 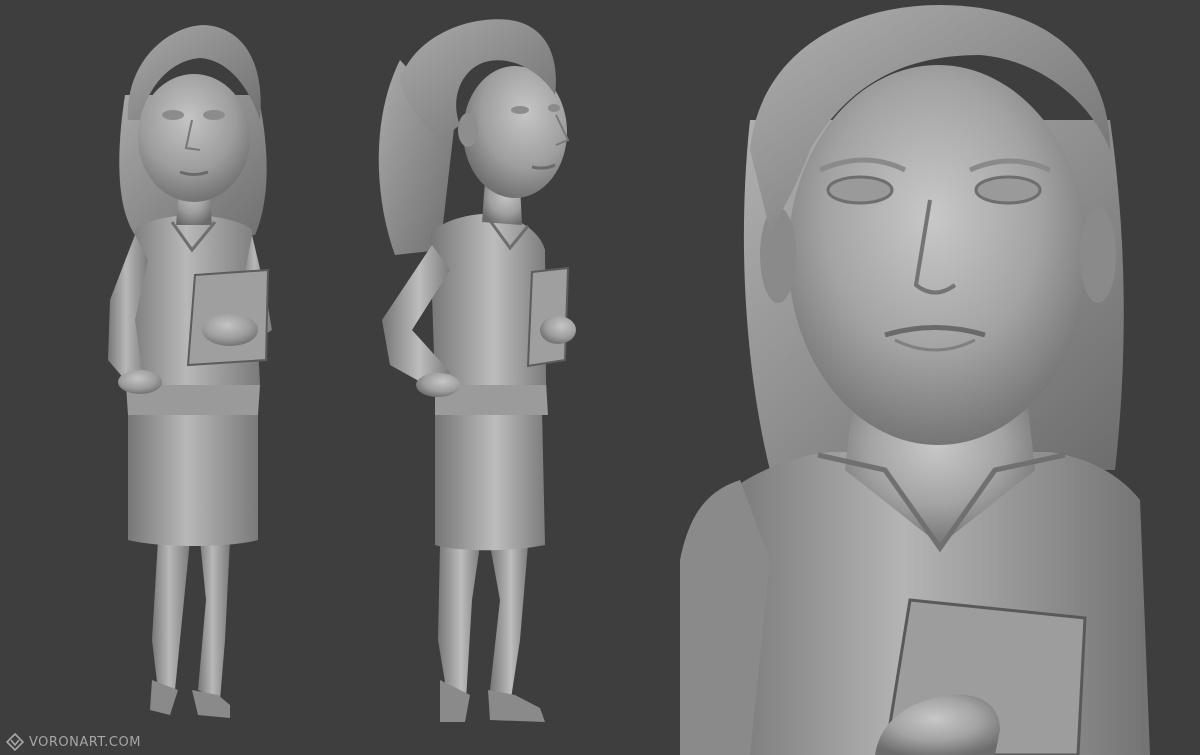 I want to click on front-figure-sculpt, so click(x=190, y=371).